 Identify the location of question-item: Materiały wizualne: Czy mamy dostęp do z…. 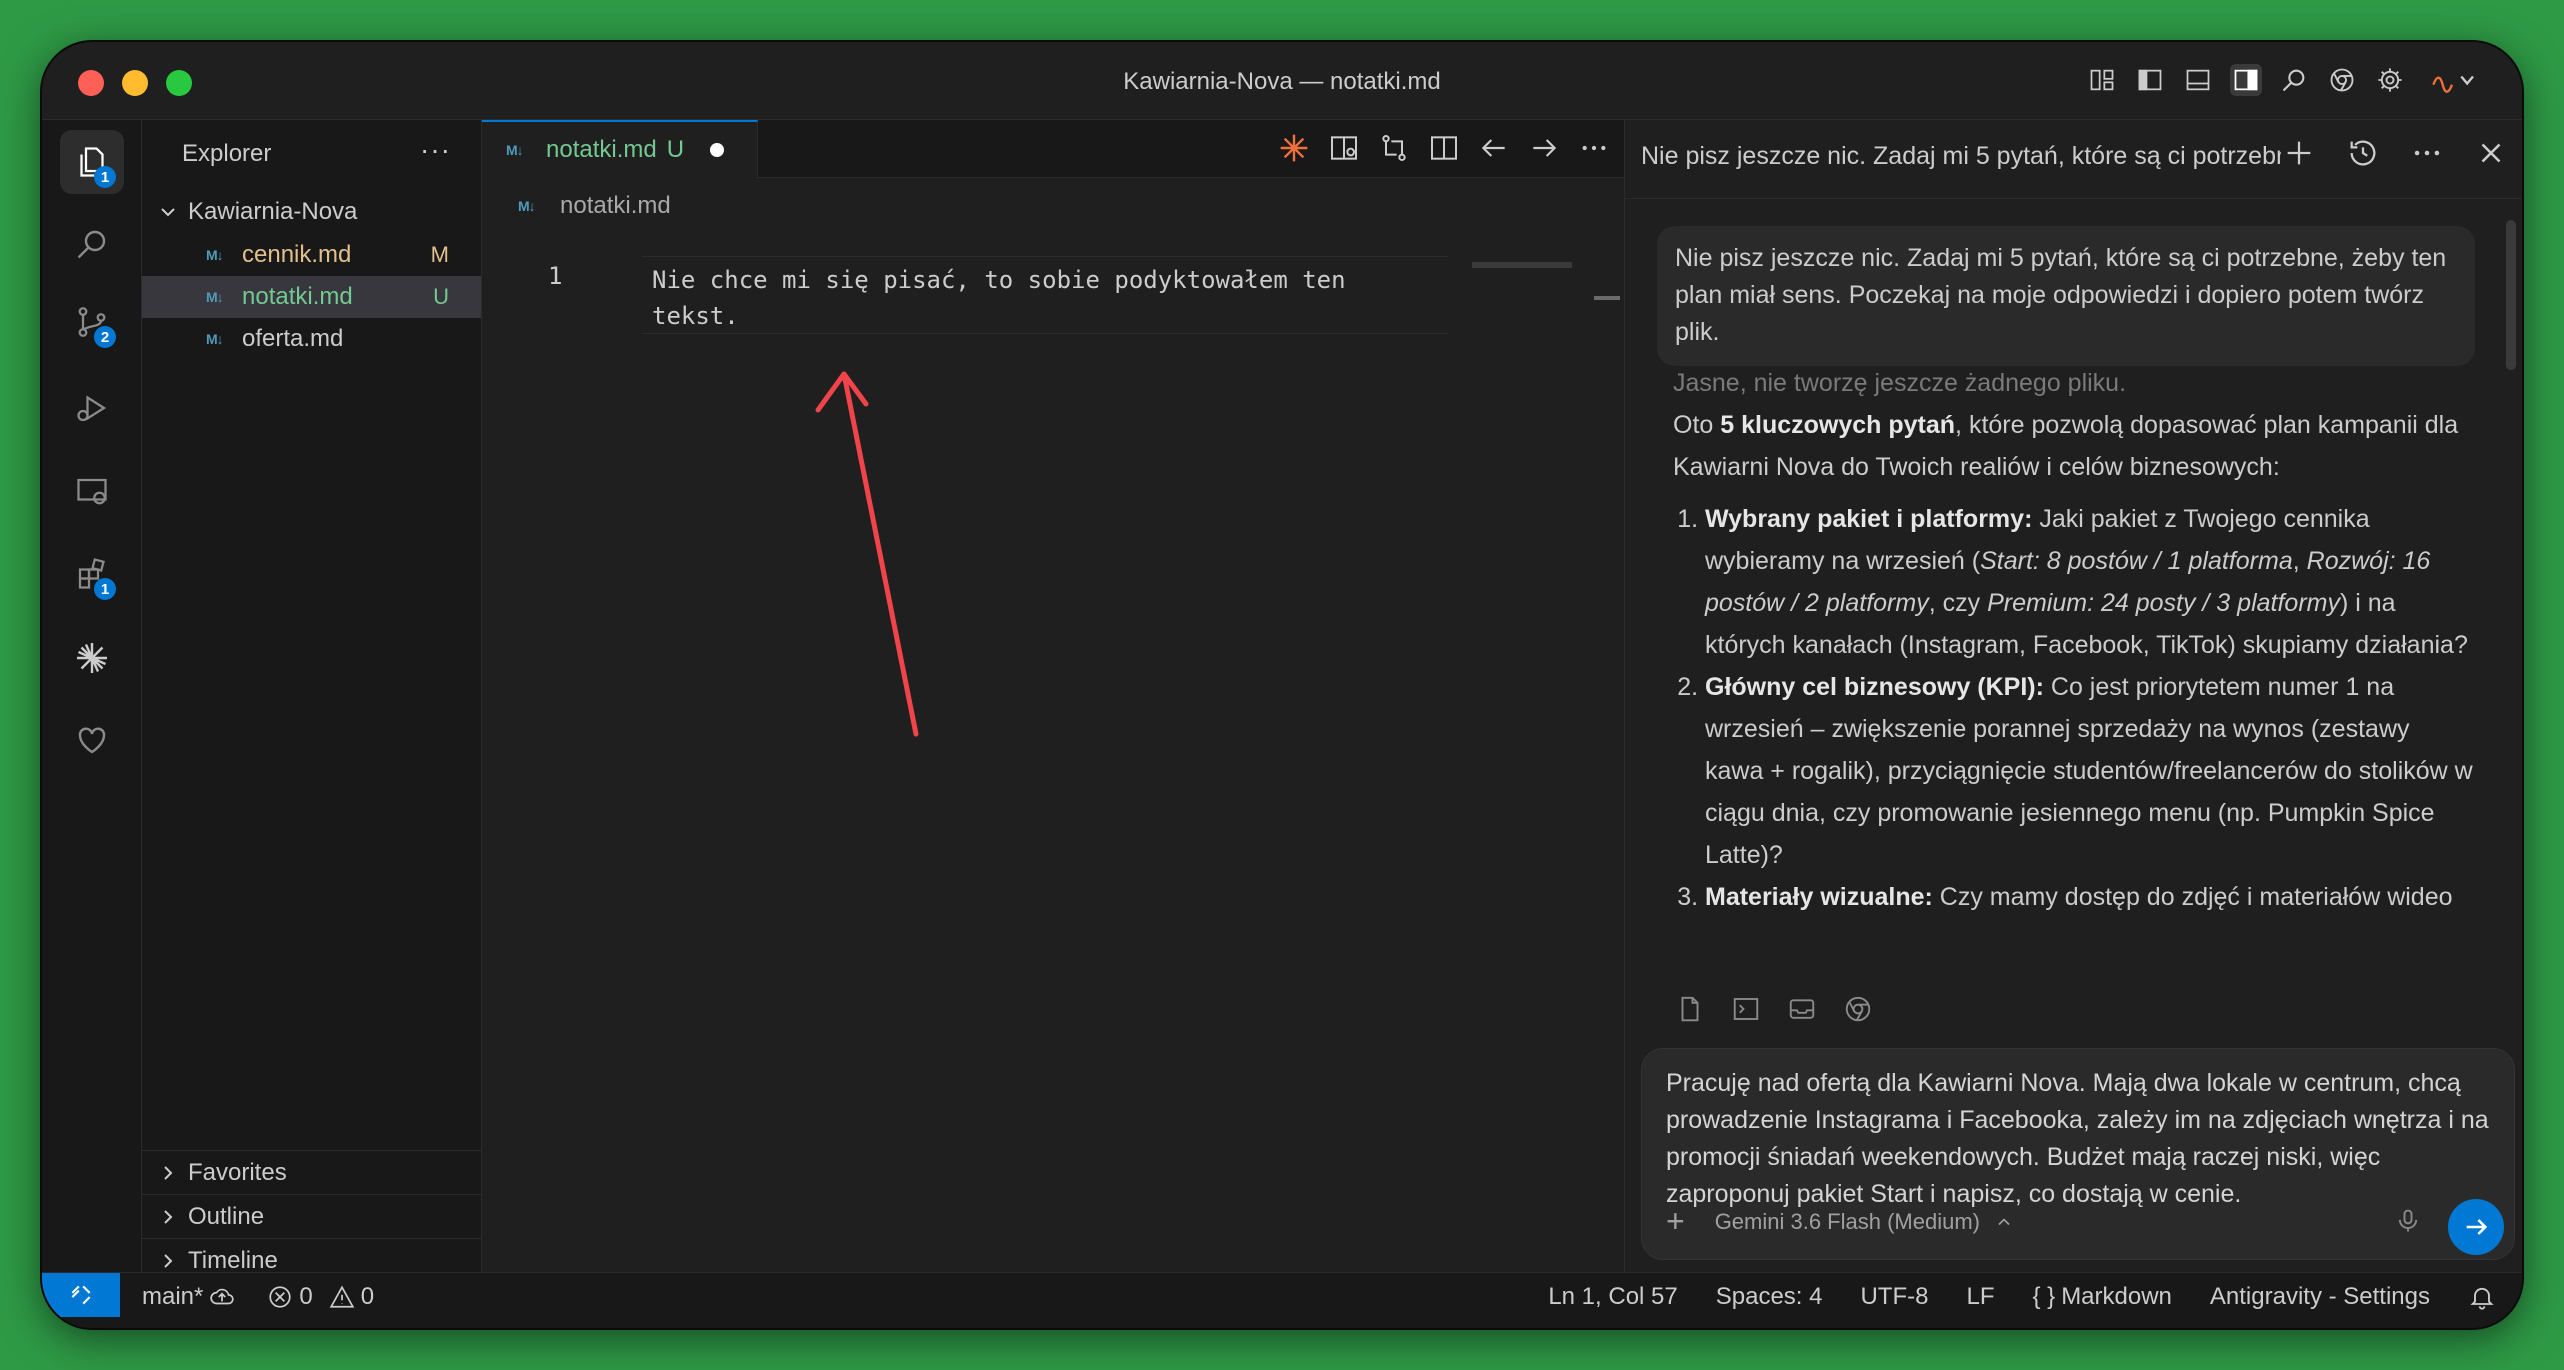
(2089, 897).